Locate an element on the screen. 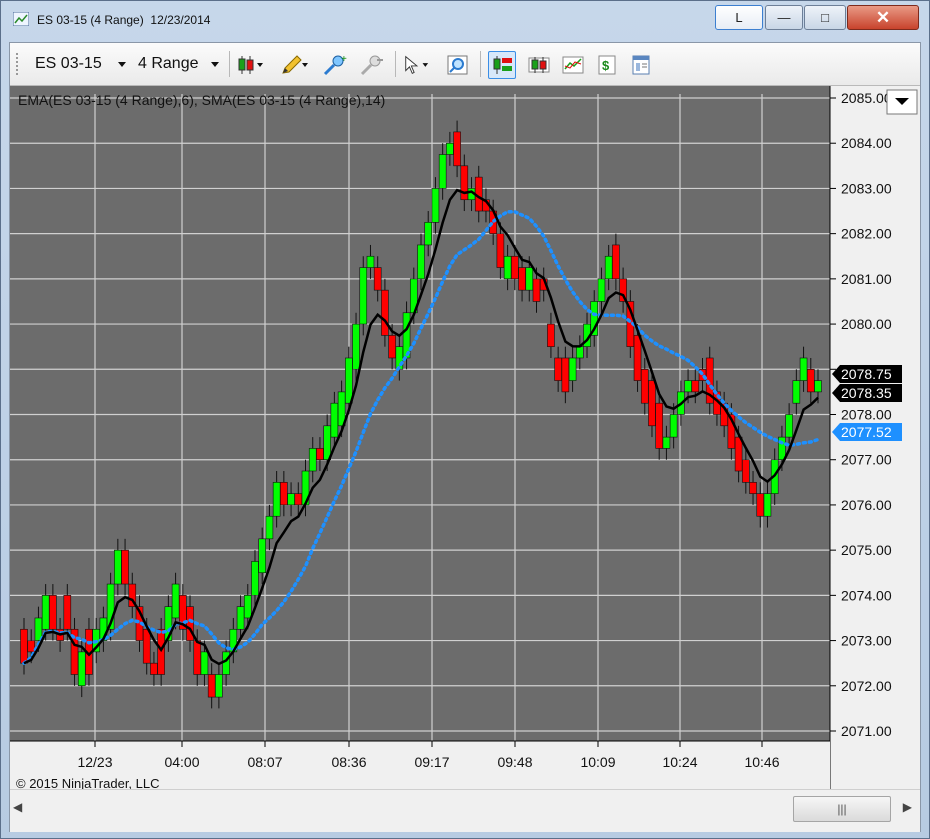 The height and width of the screenshot is (839, 930). copyright-text: © 2015 NinjaTrader, LLC is located at coordinates (88, 782).